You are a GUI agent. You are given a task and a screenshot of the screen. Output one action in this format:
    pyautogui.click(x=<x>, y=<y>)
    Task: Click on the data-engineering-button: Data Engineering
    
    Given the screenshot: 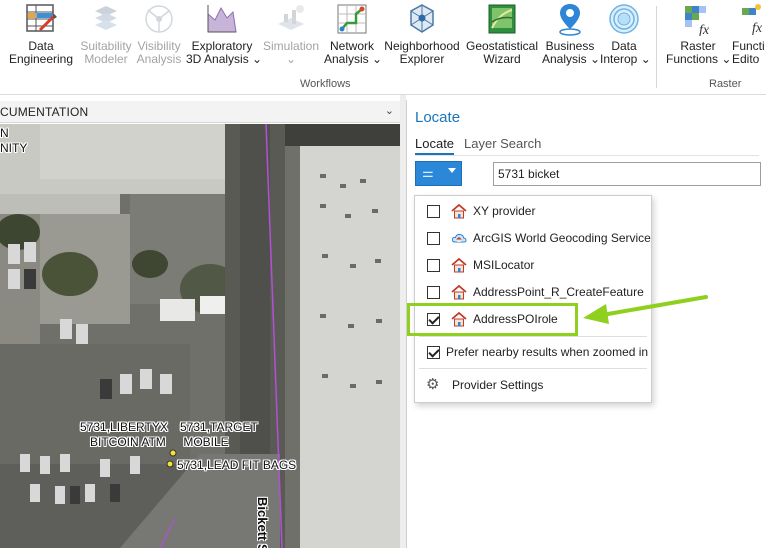 What is the action you would take?
    pyautogui.click(x=41, y=36)
    